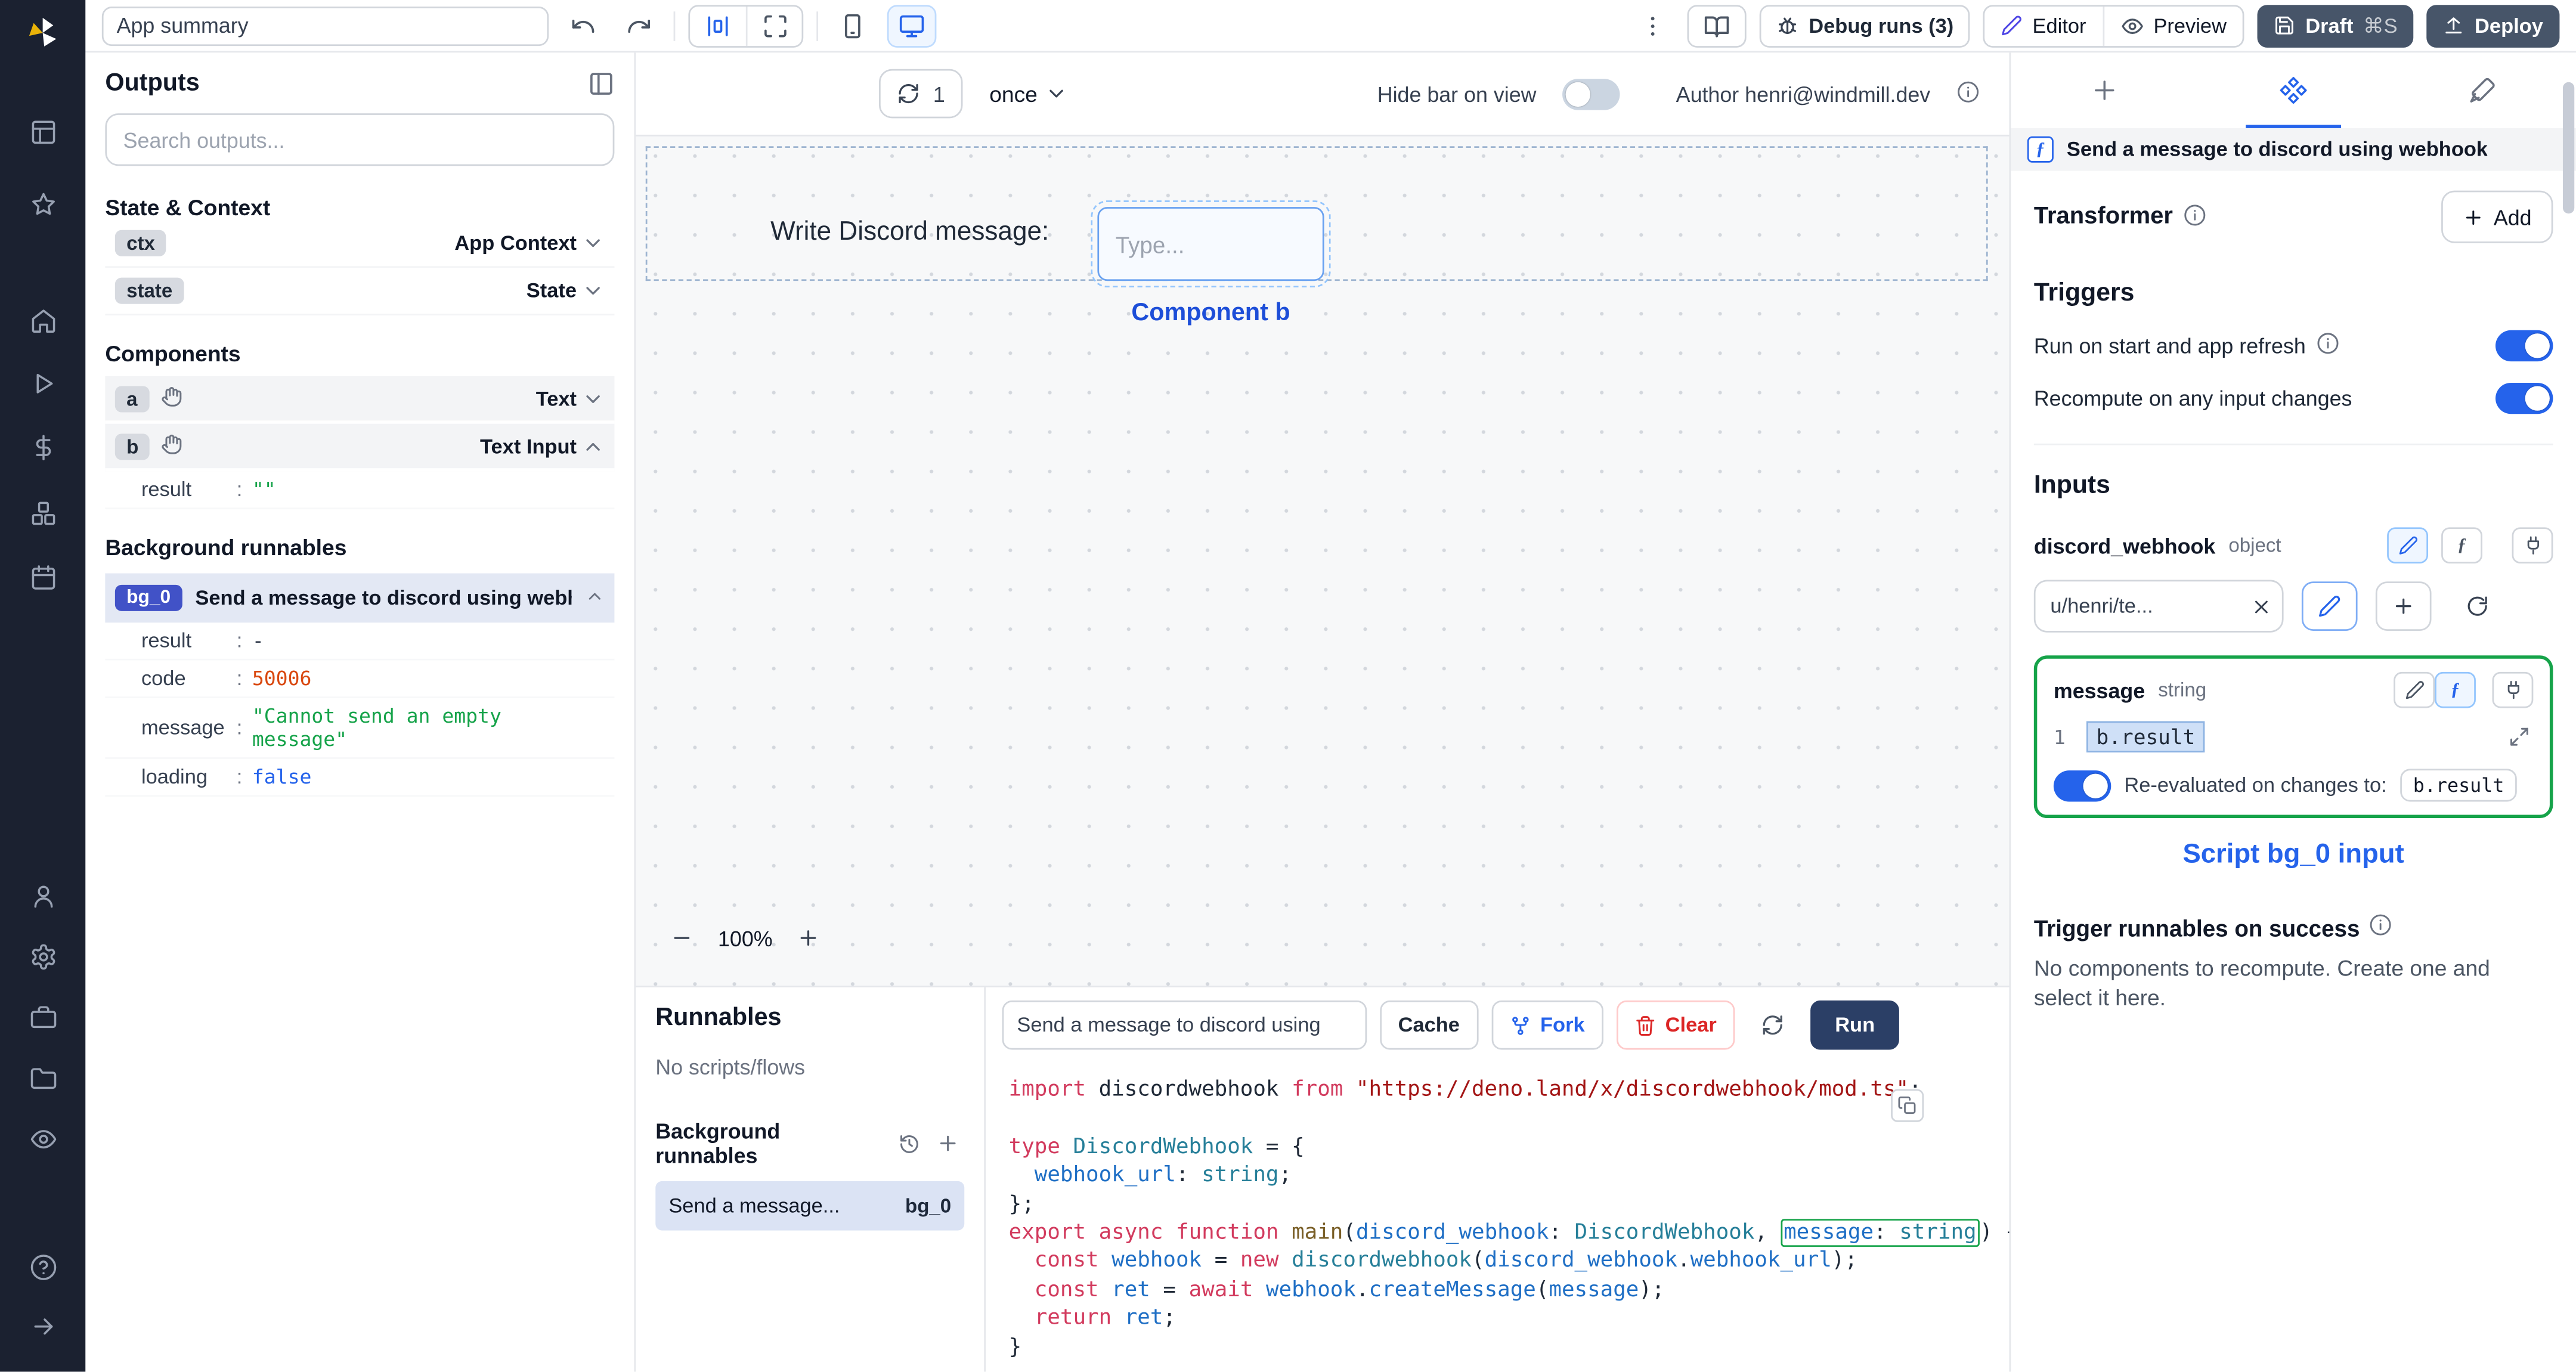 Image resolution: width=2576 pixels, height=1372 pixels. What do you see at coordinates (1864, 25) in the screenshot?
I see `debug-runs-button: Debug runs (3)` at bounding box center [1864, 25].